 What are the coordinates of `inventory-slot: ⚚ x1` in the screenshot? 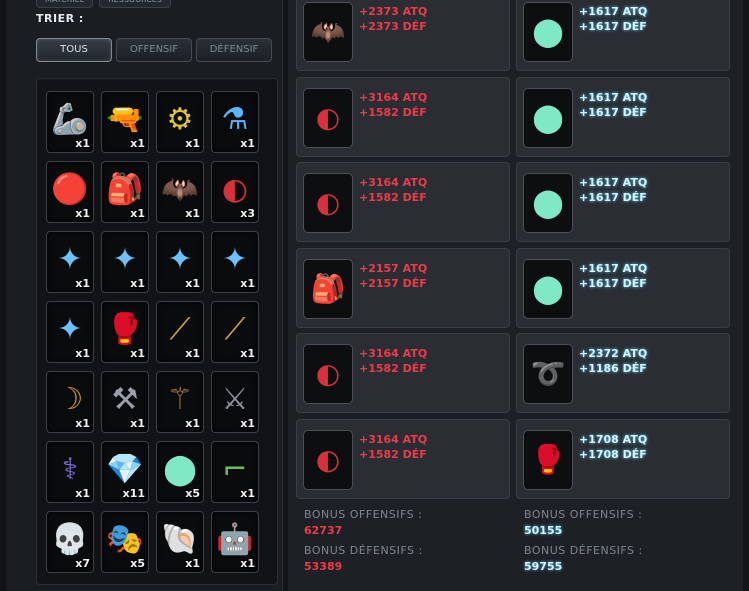 It's located at (180, 402).